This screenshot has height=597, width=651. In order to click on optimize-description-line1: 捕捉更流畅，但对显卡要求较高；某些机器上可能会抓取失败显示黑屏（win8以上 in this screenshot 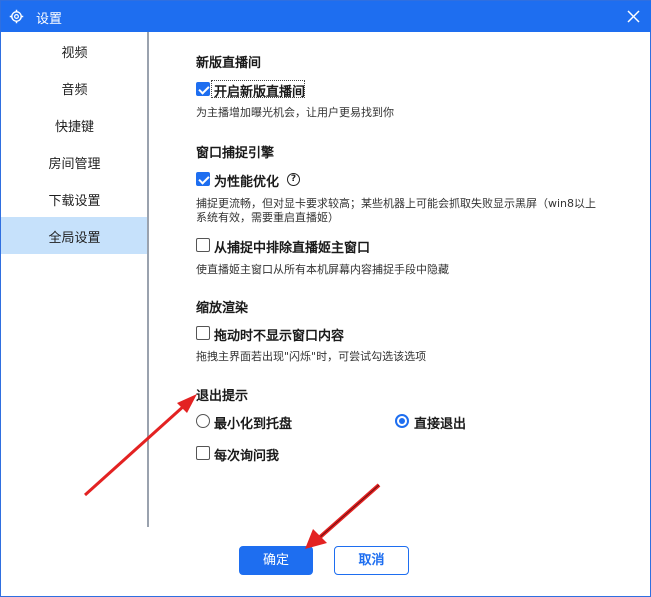, I will do `click(396, 203)`.